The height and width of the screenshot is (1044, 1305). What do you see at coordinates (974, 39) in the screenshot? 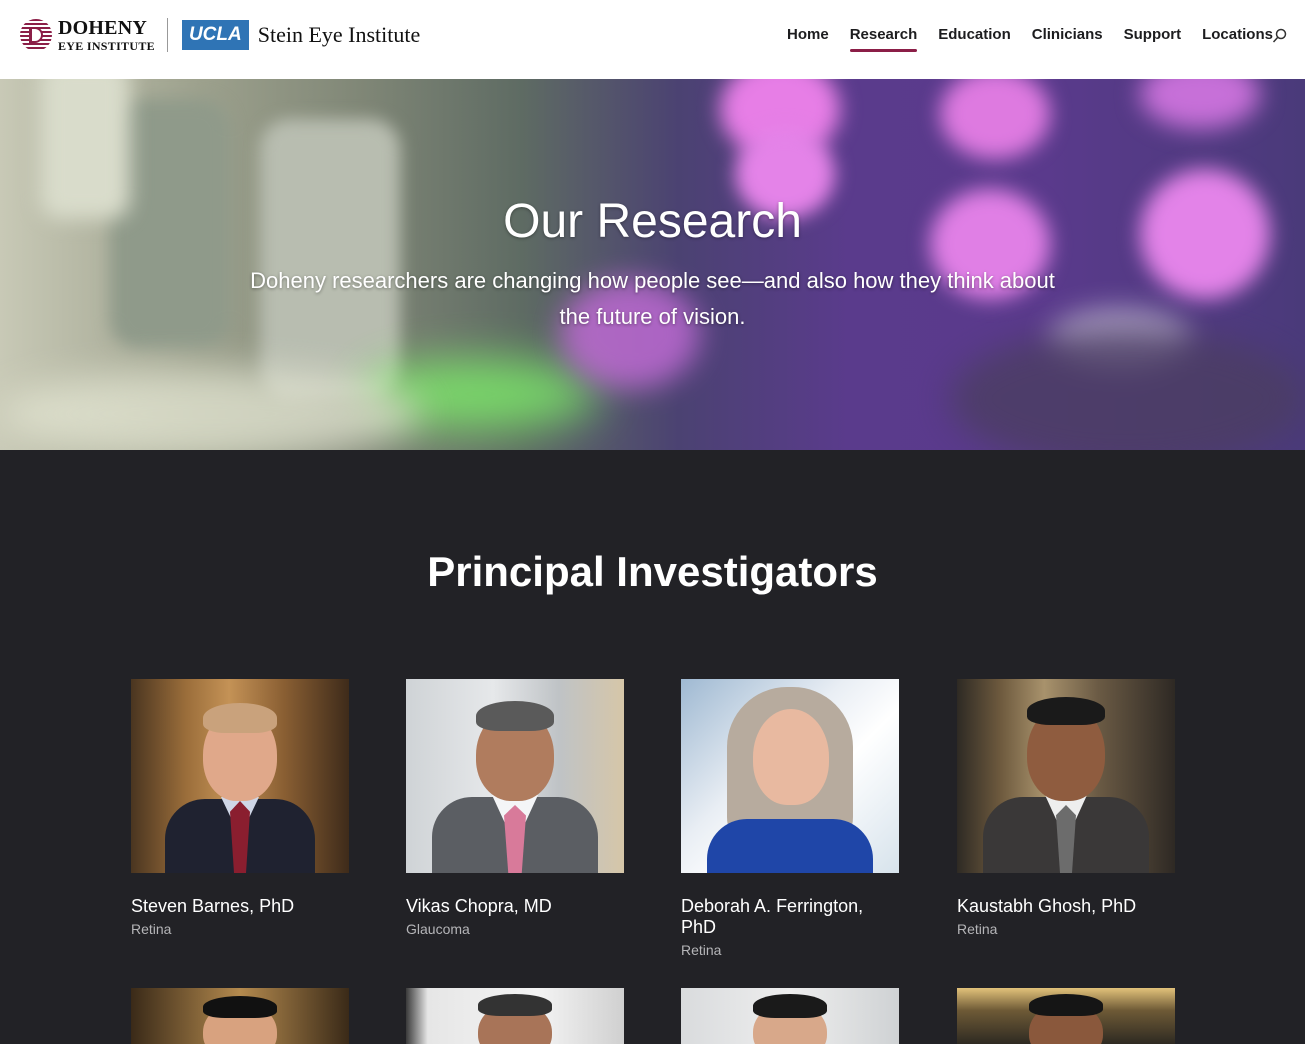
I see `nav-education: Education` at bounding box center [974, 39].